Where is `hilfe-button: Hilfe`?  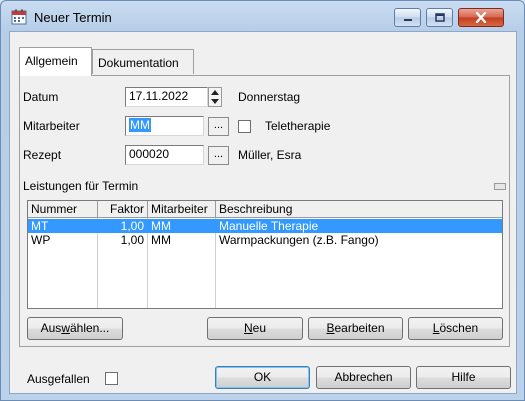 hilfe-button: Hilfe is located at coordinates (463, 377).